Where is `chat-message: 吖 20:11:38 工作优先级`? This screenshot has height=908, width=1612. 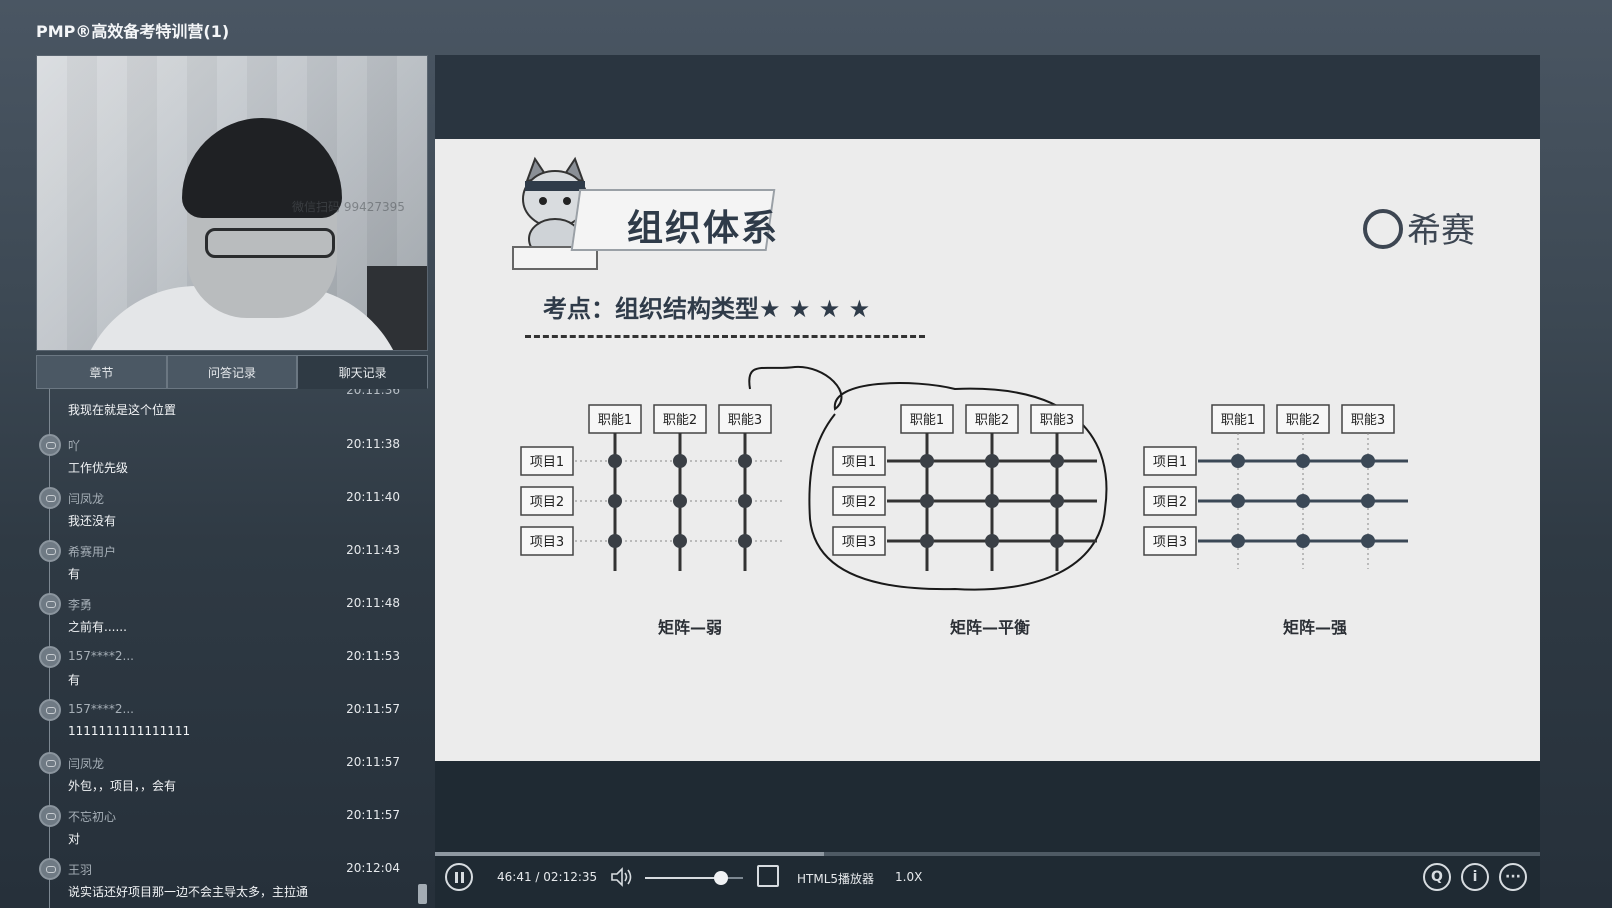 chat-message: 吖 20:11:38 工作优先级 is located at coordinates (232, 458).